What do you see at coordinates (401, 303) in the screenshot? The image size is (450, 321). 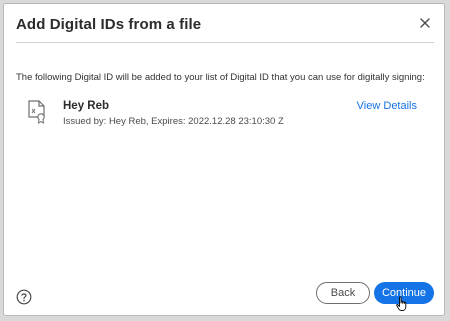 I see `hand-cursor-icon` at bounding box center [401, 303].